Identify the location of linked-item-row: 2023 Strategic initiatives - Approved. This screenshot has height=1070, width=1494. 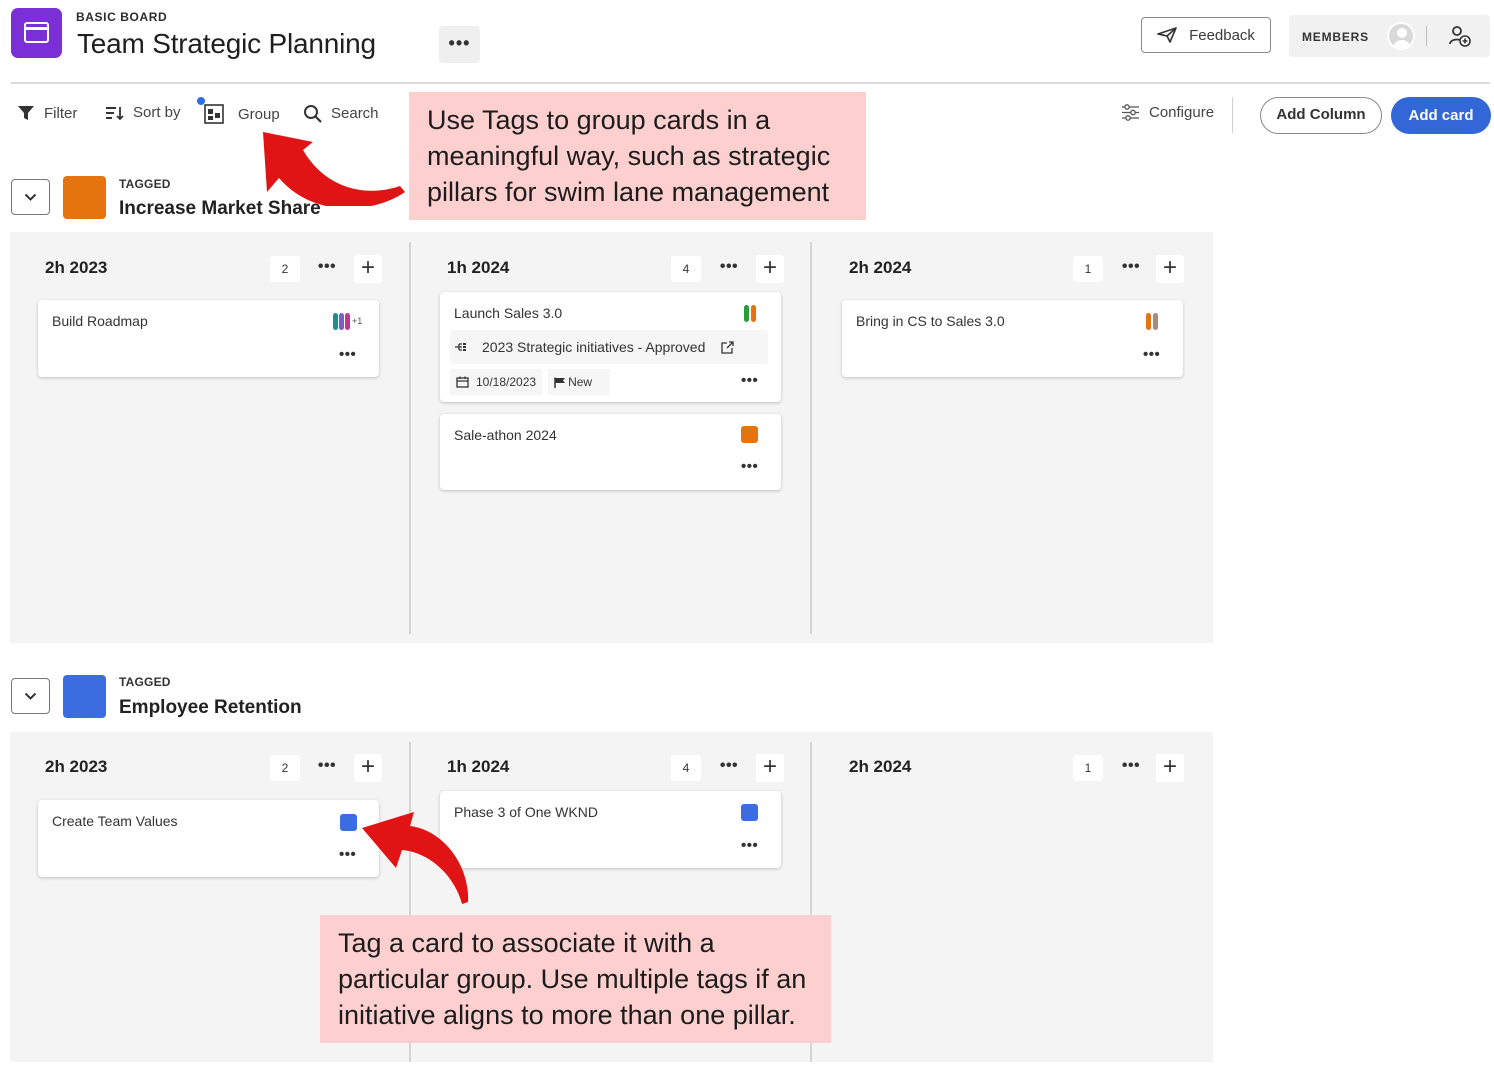
(609, 347).